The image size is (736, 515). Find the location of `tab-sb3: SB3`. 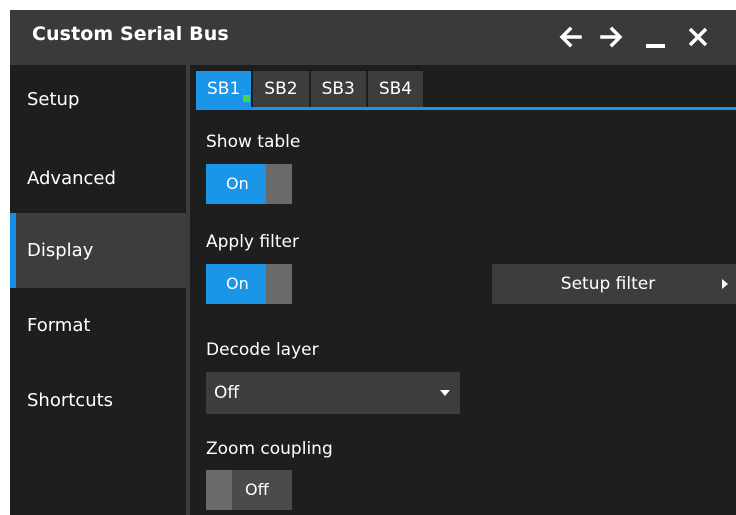

tab-sb3: SB3 is located at coordinates (338, 89).